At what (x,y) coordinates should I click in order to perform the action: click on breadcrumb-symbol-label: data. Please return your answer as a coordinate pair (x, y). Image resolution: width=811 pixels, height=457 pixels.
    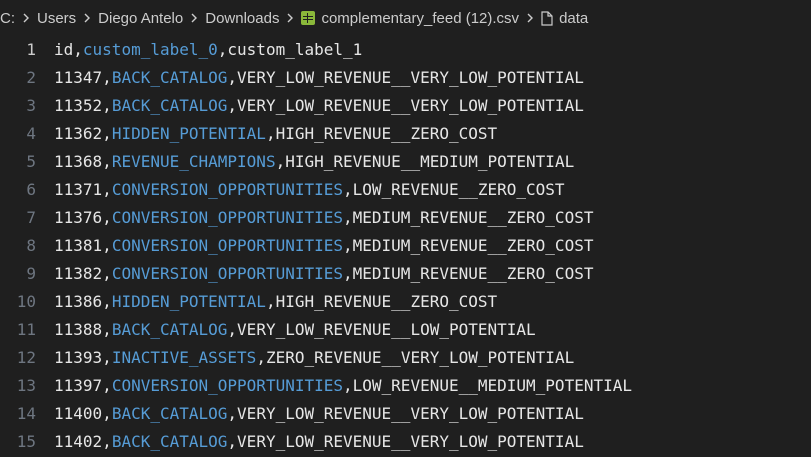
    Looking at the image, I should click on (574, 18).